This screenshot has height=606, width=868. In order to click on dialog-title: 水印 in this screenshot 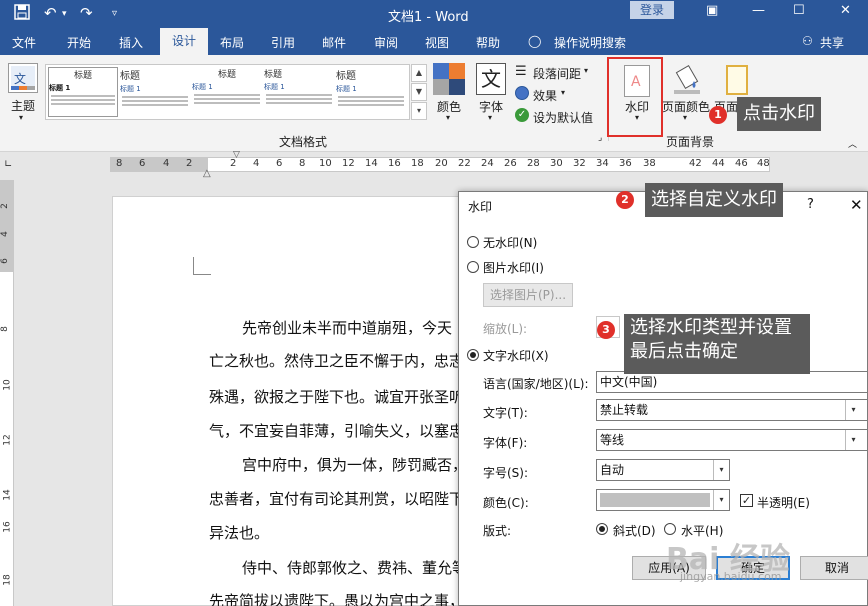, I will do `click(480, 207)`.